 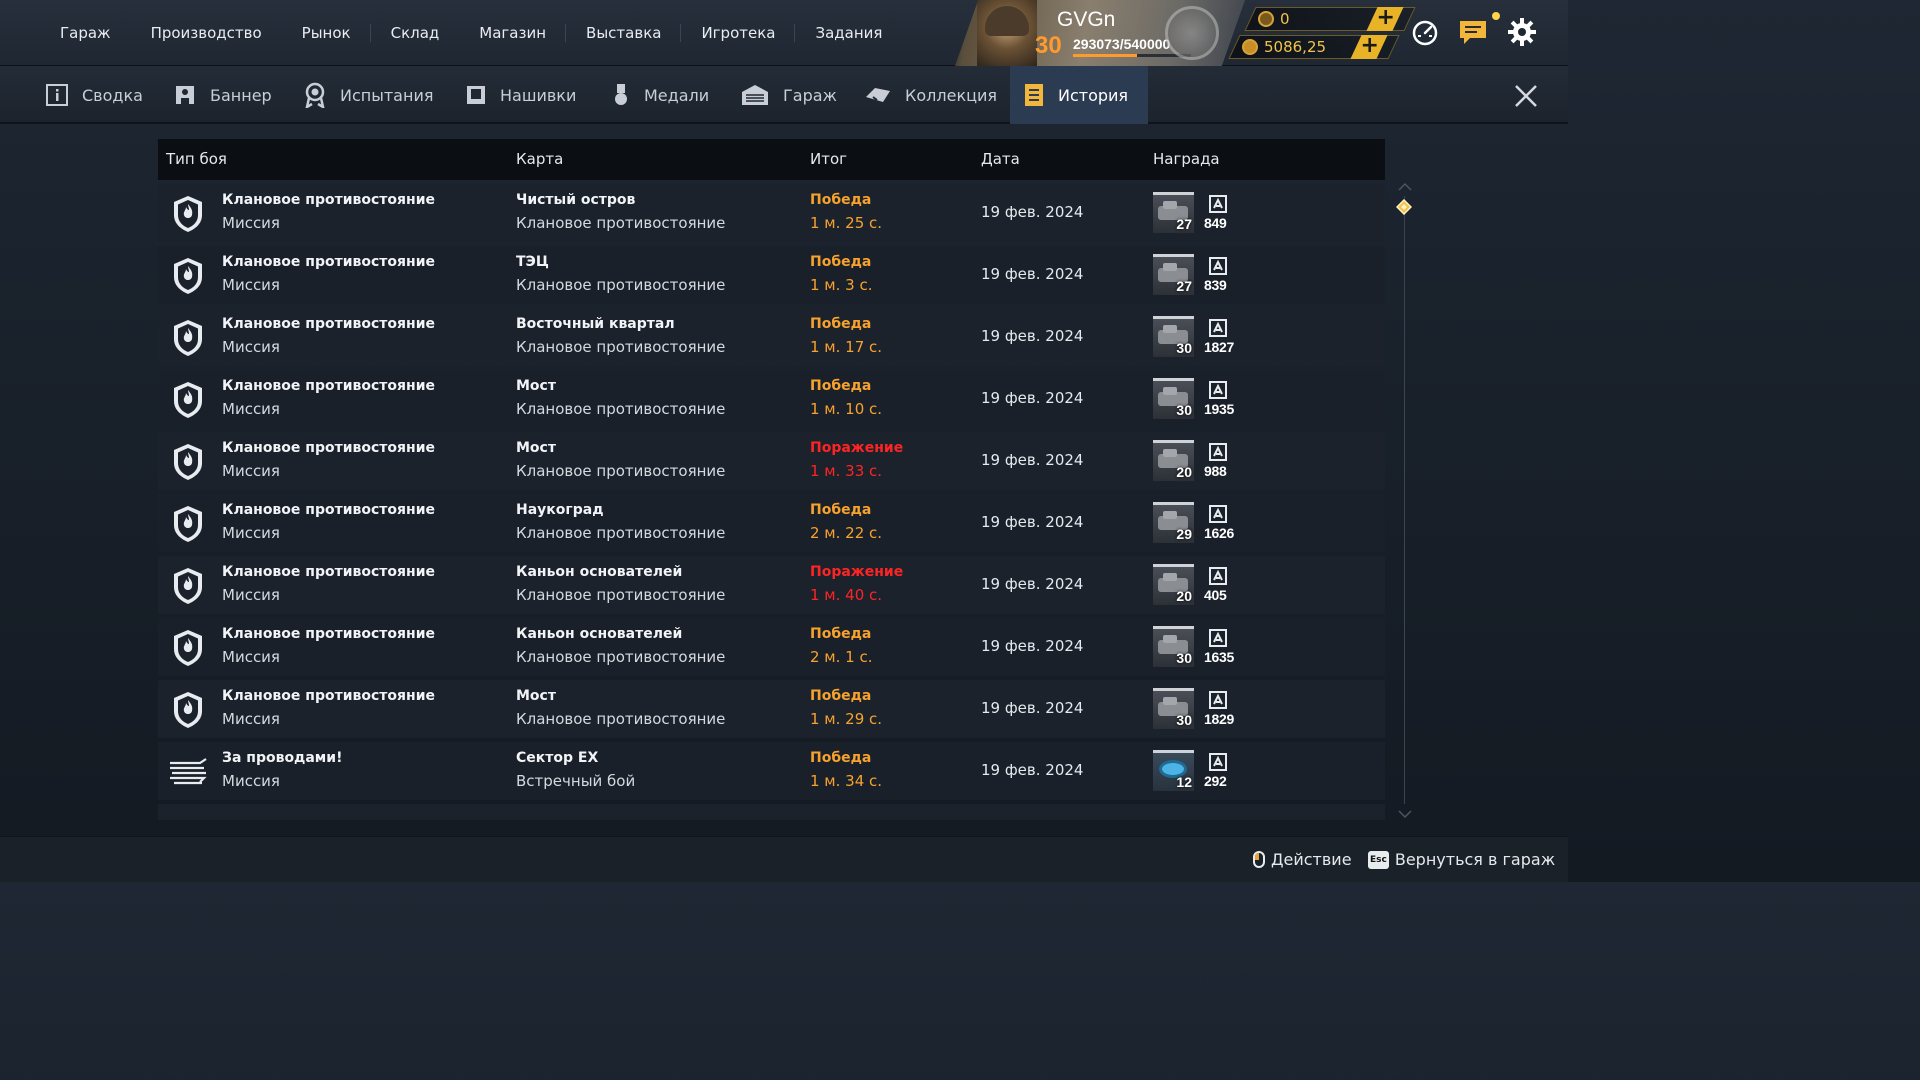 What do you see at coordinates (784, 859) in the screenshot?
I see `footer-hints: Действие Esc Вернуться в гараж` at bounding box center [784, 859].